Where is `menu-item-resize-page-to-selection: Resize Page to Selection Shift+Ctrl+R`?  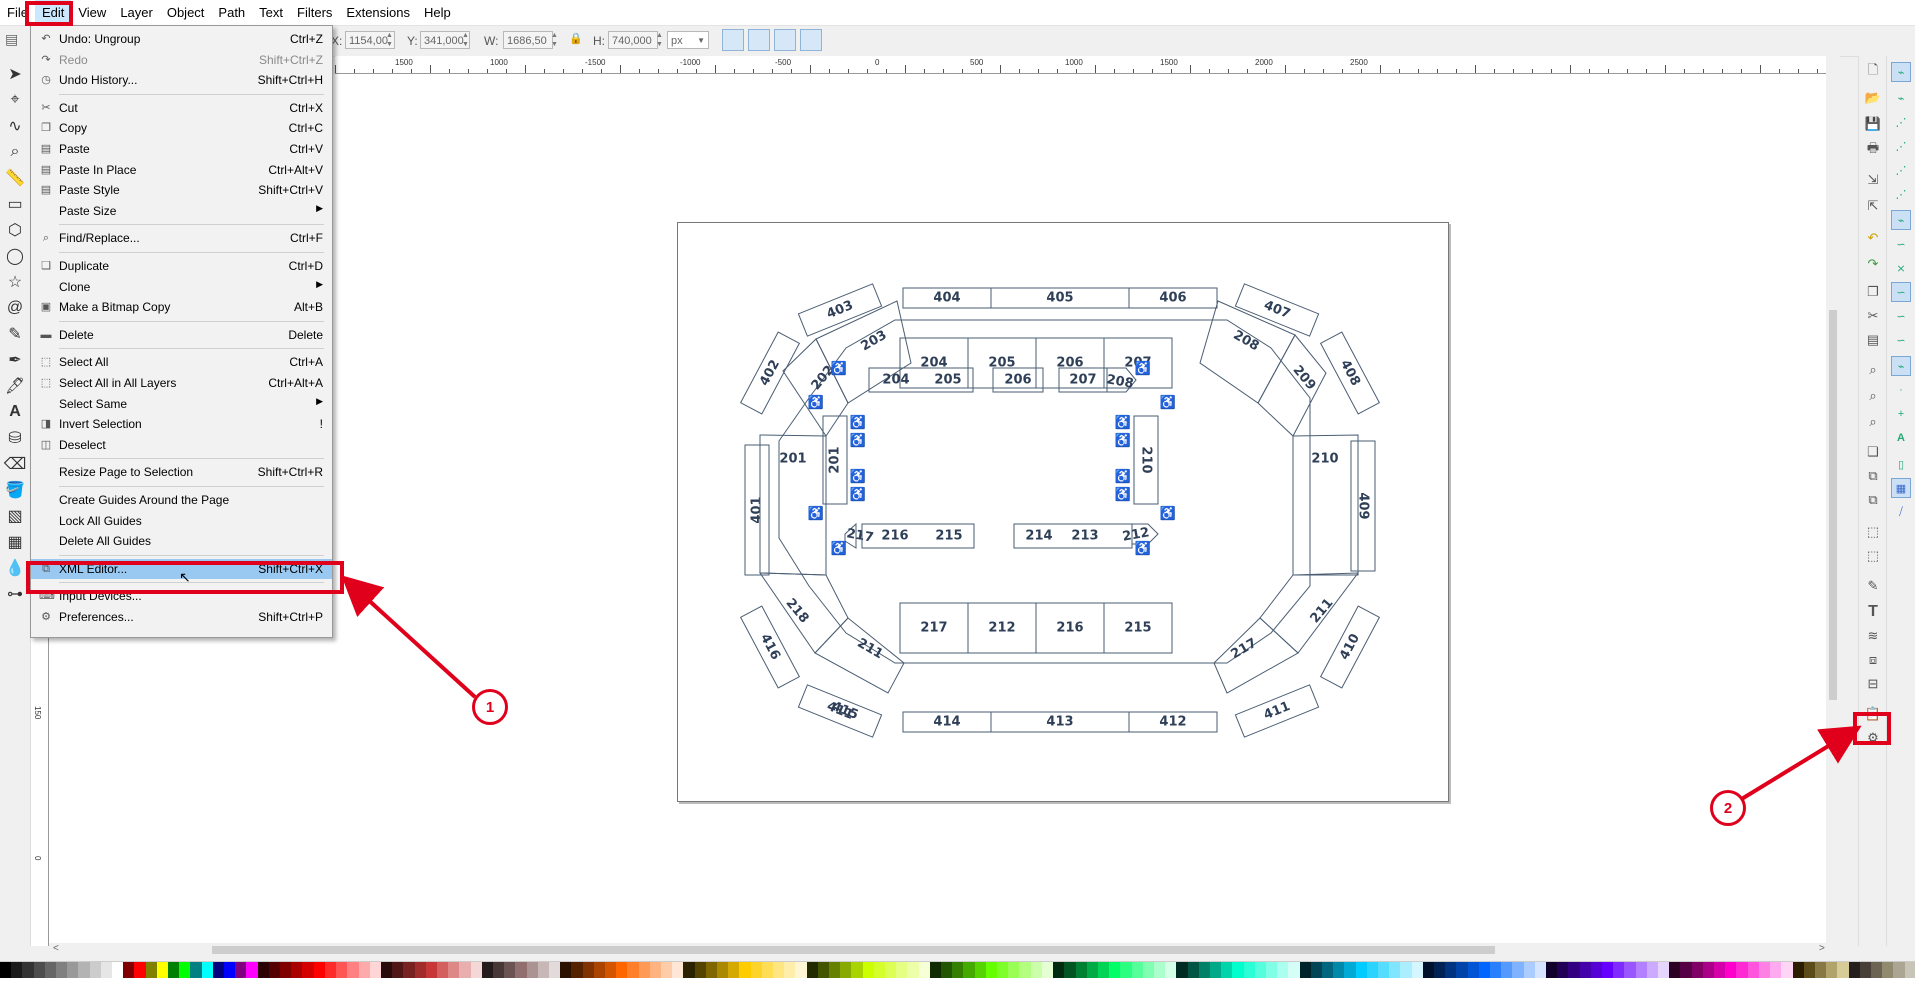
menu-item-resize-page-to-selection: Resize Page to Selection Shift+Ctrl+R is located at coordinates (181, 472).